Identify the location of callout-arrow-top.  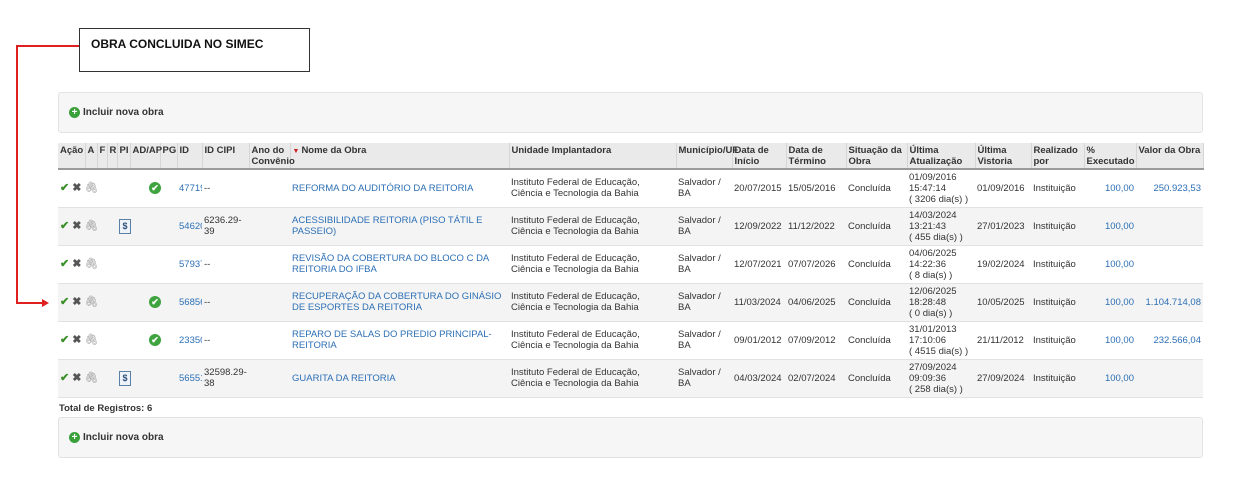
(47, 46).